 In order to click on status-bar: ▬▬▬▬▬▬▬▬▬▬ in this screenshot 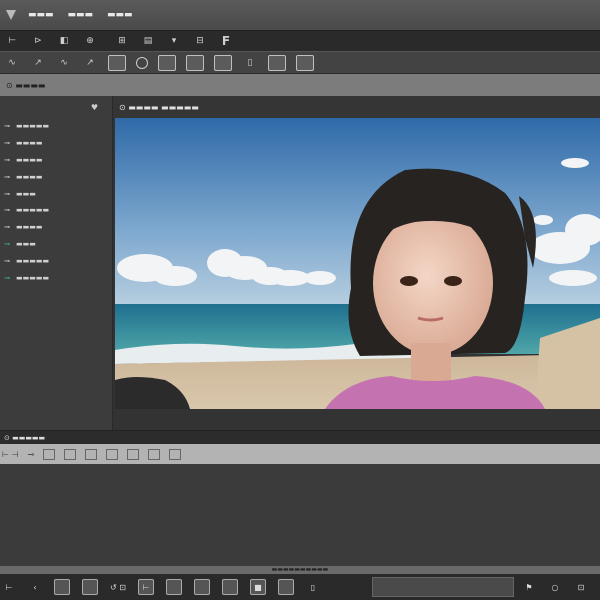, I will do `click(300, 570)`.